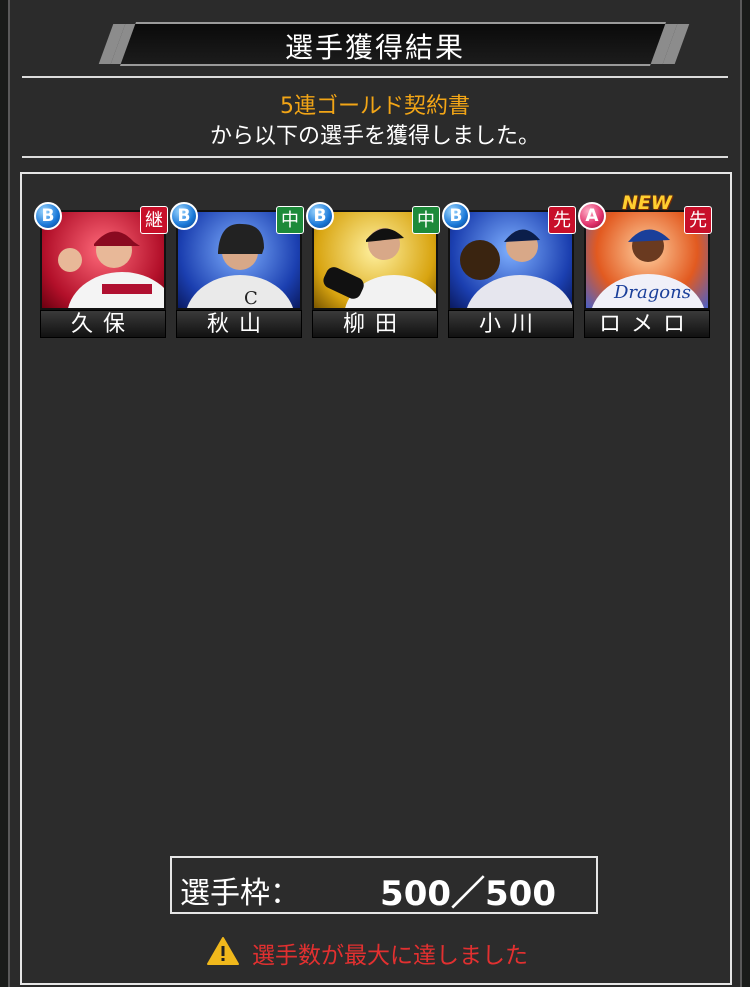  I want to click on svg-text: C, so click(251, 298).